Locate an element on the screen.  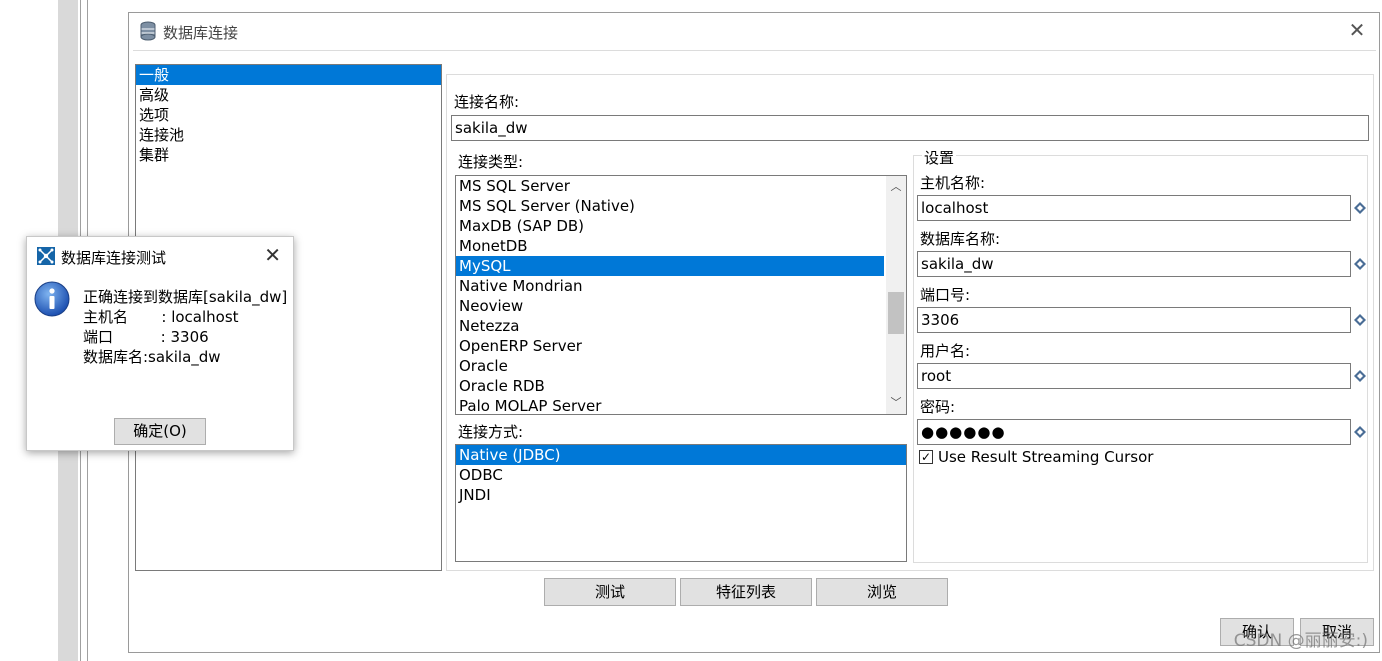
message-line: 正确连接到数据库[sakila_dw] is located at coordinates (185, 297).